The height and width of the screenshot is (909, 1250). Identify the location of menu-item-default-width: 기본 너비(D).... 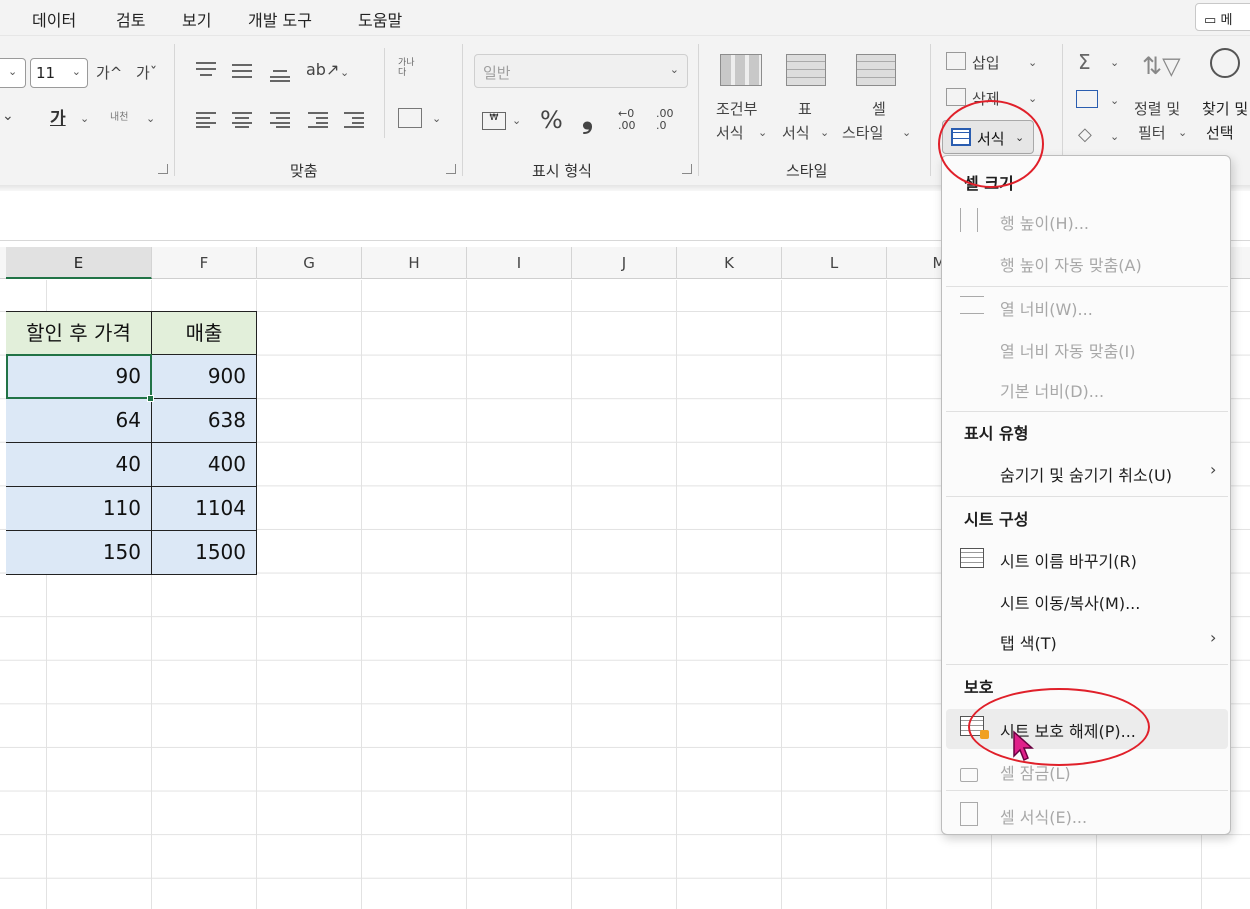
(1052, 390).